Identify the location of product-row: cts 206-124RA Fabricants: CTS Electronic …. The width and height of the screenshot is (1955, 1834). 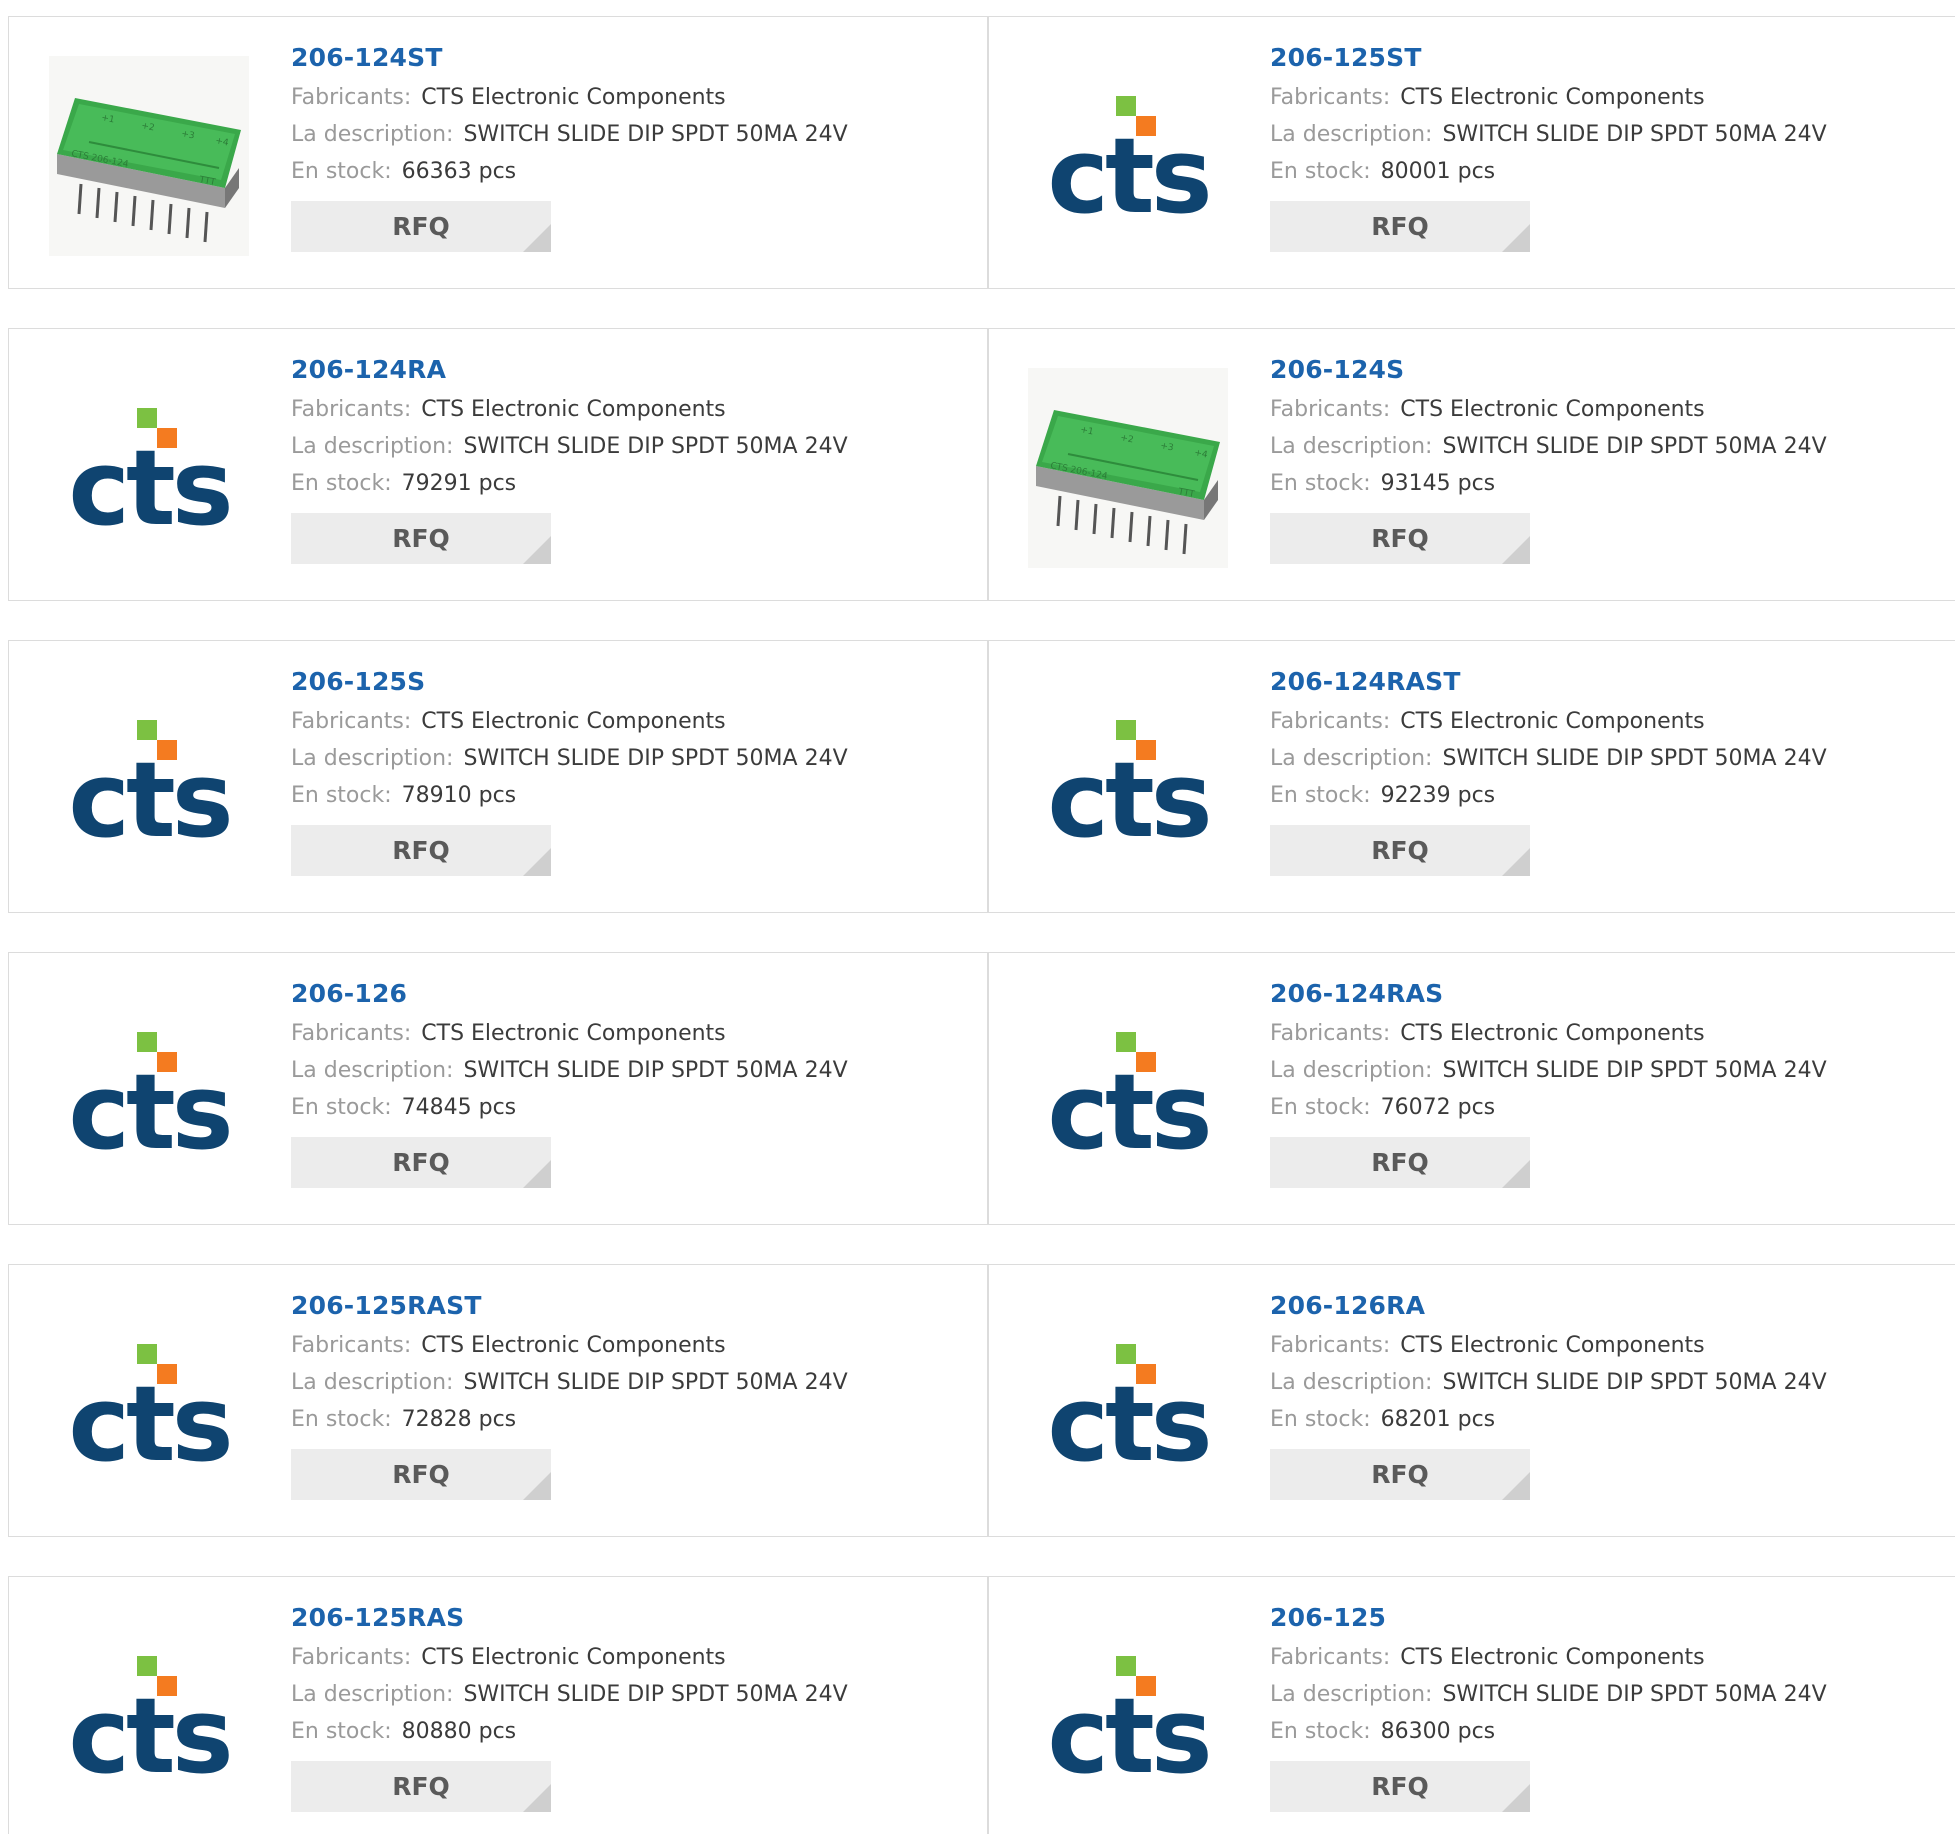
(981, 464).